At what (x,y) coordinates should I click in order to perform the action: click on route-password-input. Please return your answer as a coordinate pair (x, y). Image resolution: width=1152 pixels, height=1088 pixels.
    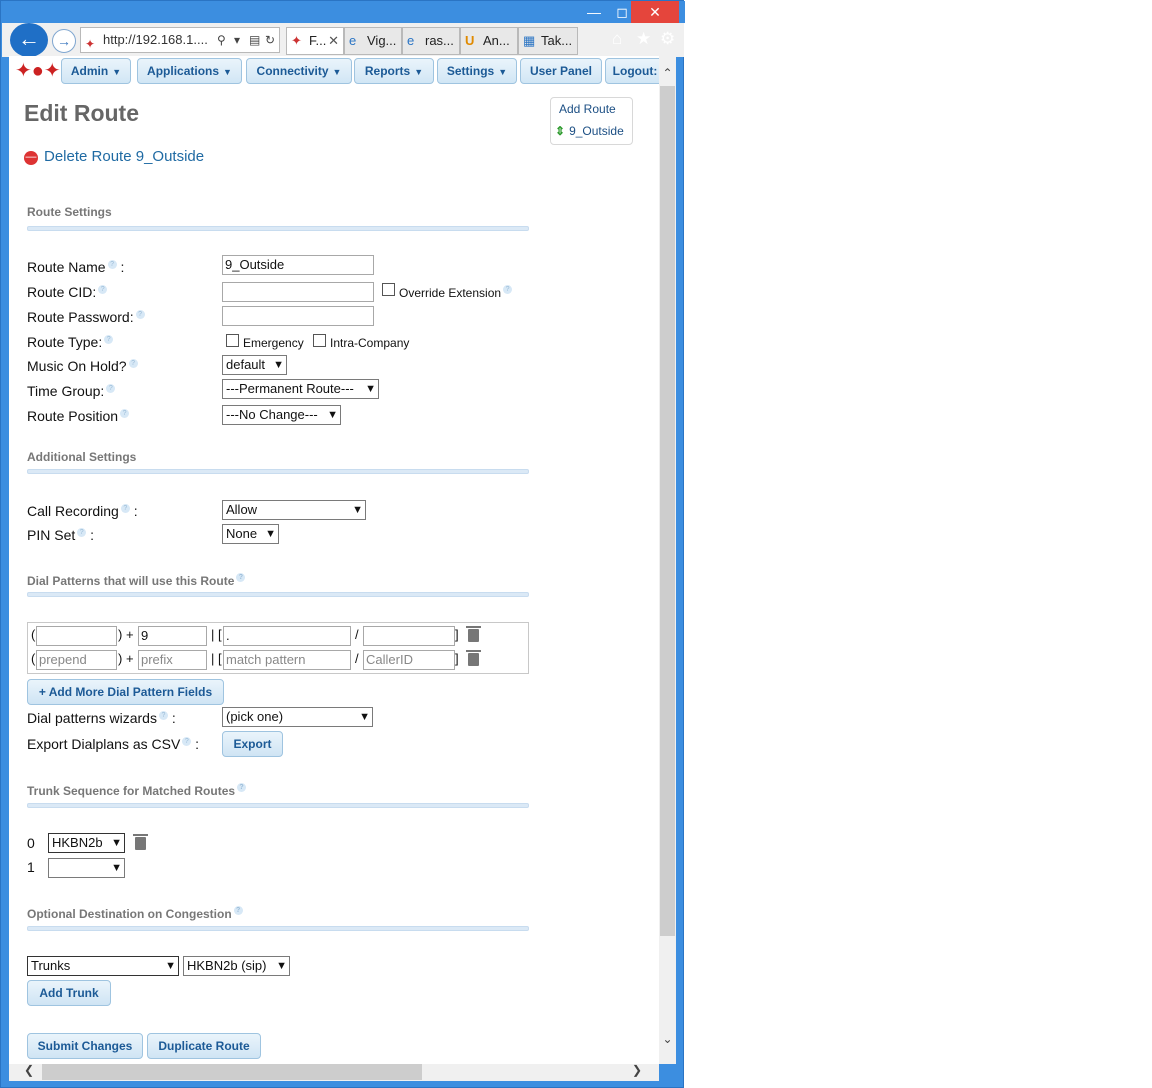
    Looking at the image, I should click on (298, 316).